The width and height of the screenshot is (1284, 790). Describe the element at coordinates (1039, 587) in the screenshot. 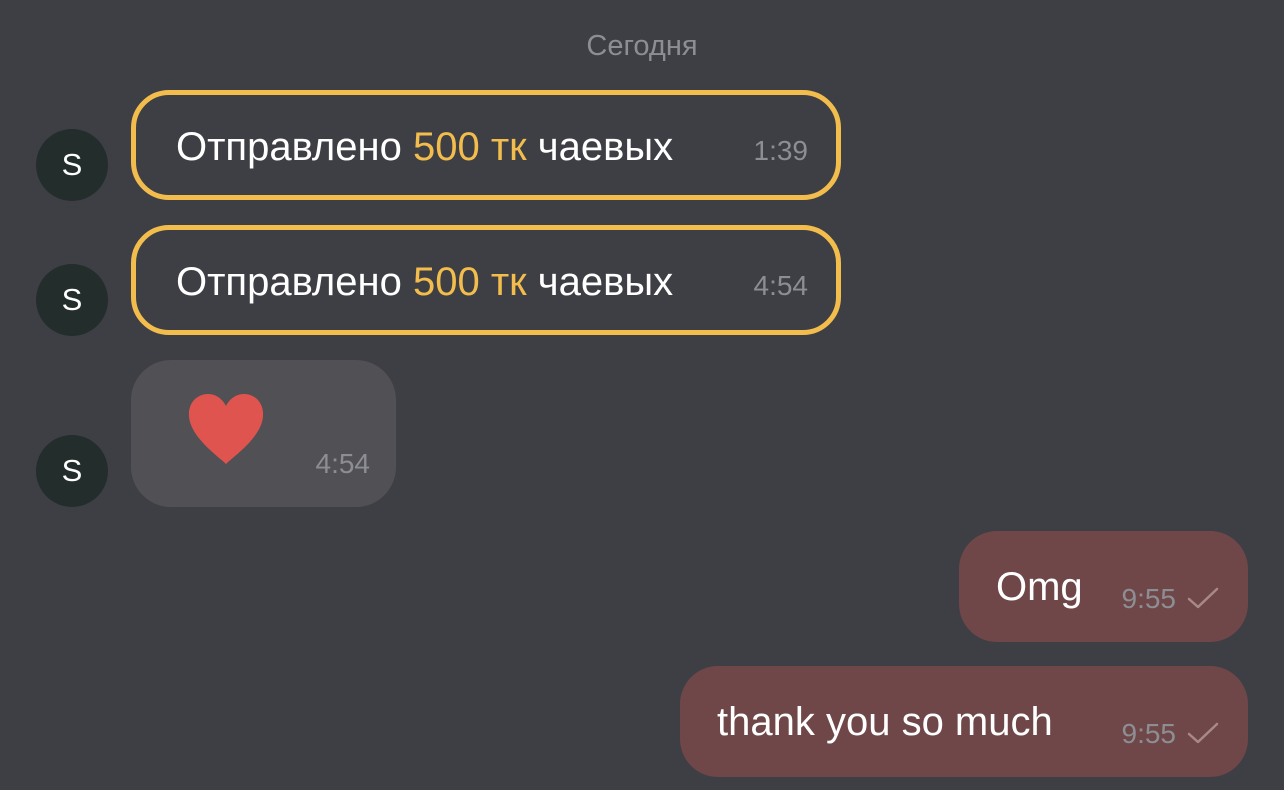

I see `message-text: Omg` at that location.